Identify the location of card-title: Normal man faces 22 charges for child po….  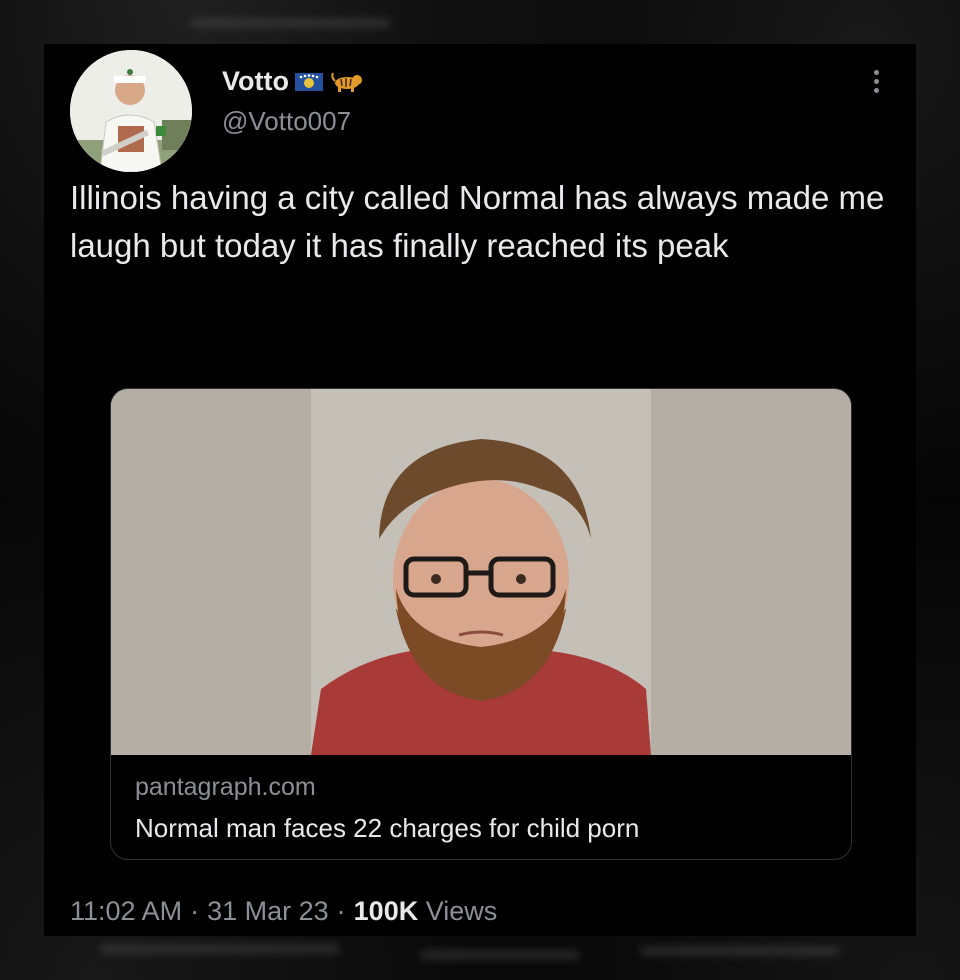
(387, 828).